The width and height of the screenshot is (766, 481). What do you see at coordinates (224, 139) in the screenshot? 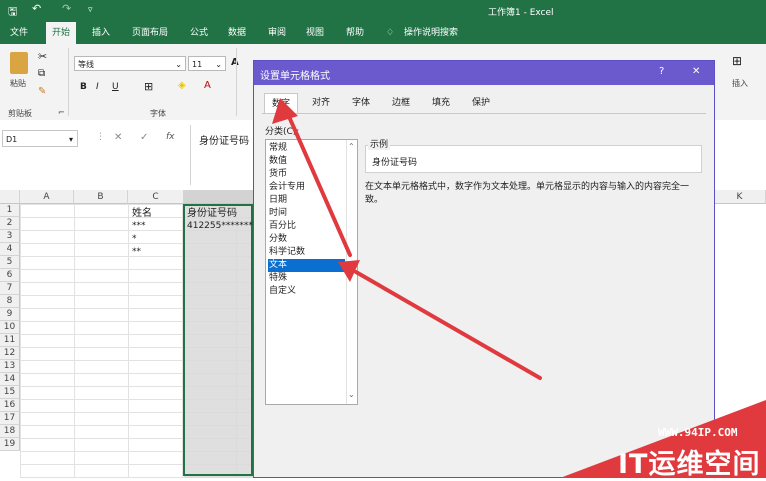
I see `formula-input: 身份证号码` at bounding box center [224, 139].